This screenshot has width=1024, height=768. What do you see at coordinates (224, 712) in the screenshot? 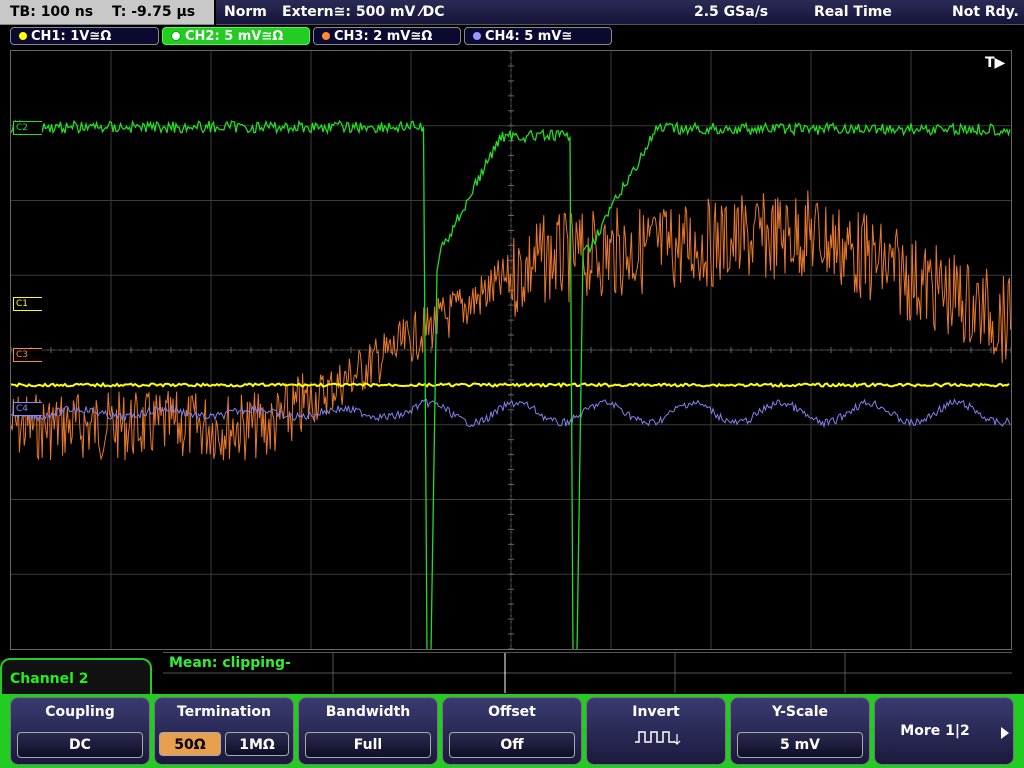
I see `termination-title: Termination` at bounding box center [224, 712].